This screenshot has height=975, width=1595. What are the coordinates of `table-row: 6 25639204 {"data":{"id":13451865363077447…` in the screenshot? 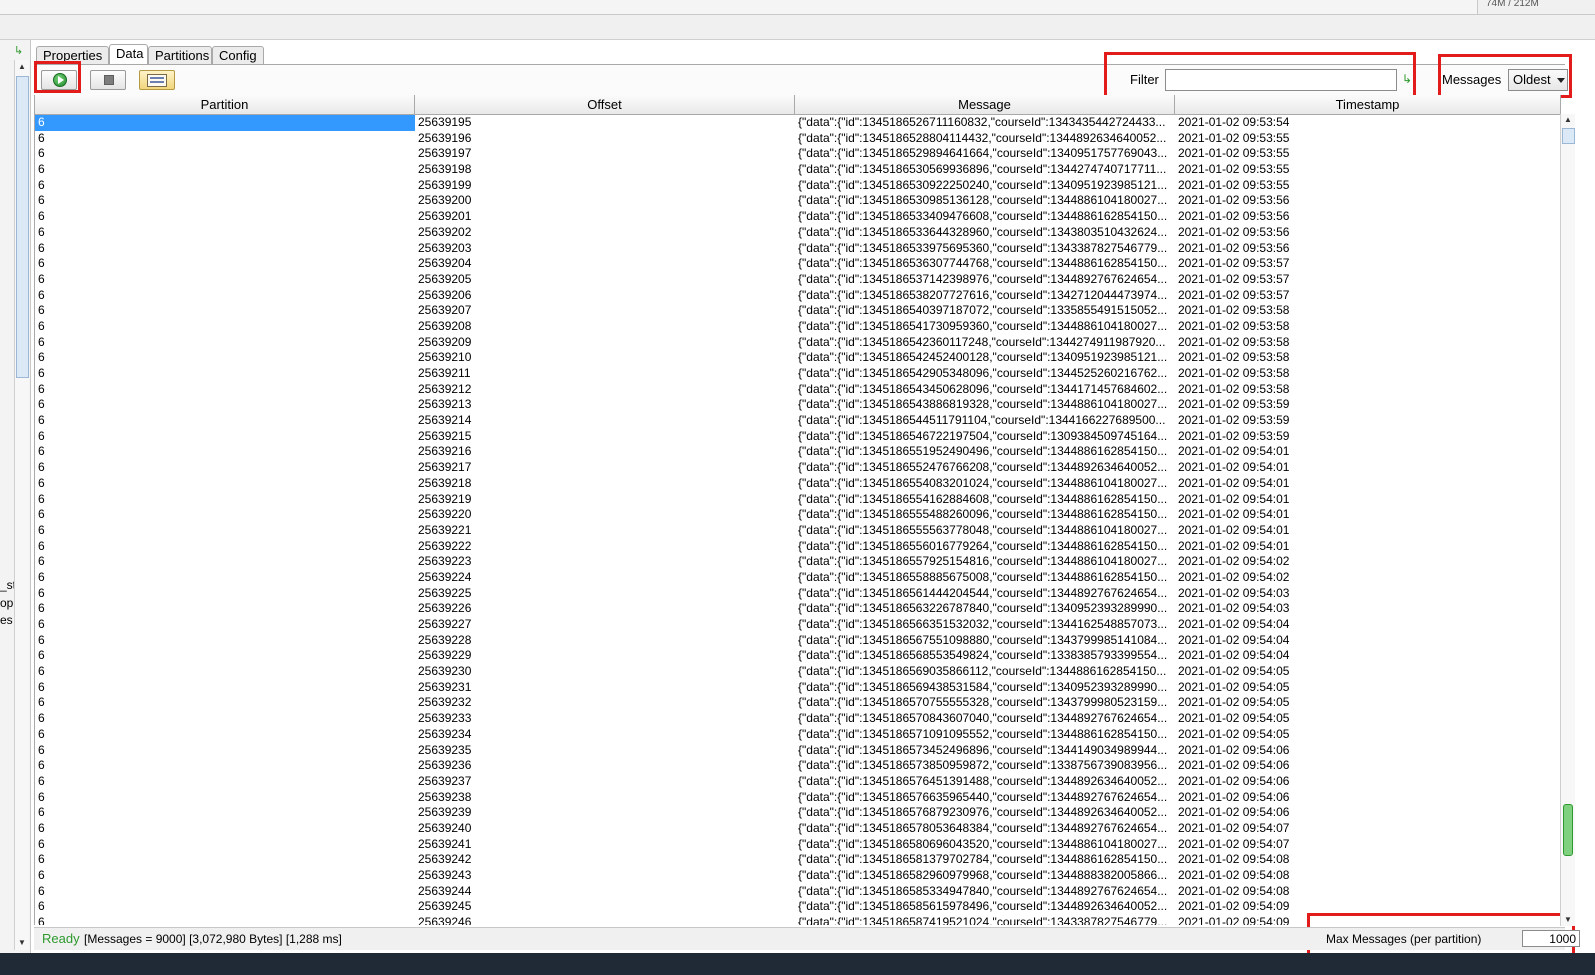 It's located at (798, 264).